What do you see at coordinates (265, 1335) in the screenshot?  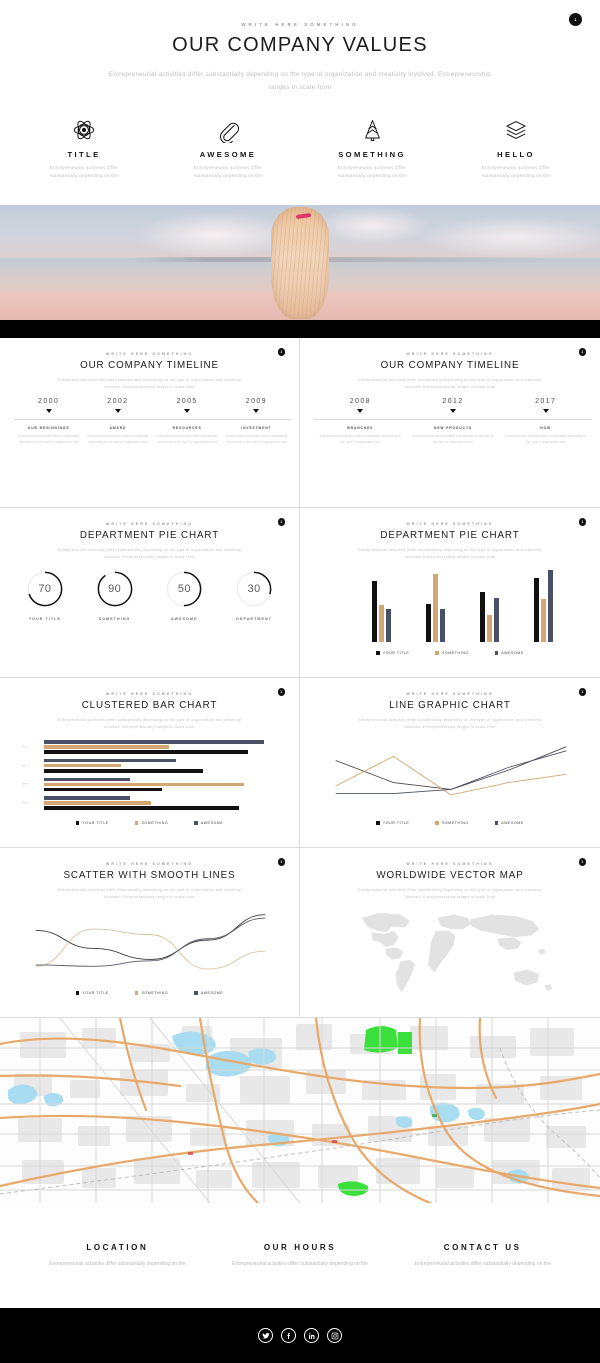 I see `twitter-icon` at bounding box center [265, 1335].